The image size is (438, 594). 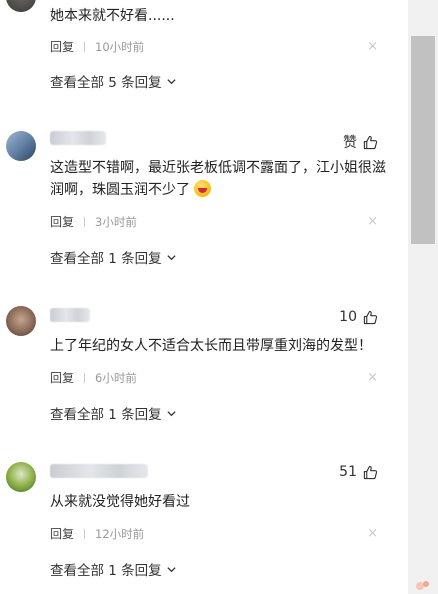 I want to click on comment-meta: 回复 10小时前, so click(x=97, y=46).